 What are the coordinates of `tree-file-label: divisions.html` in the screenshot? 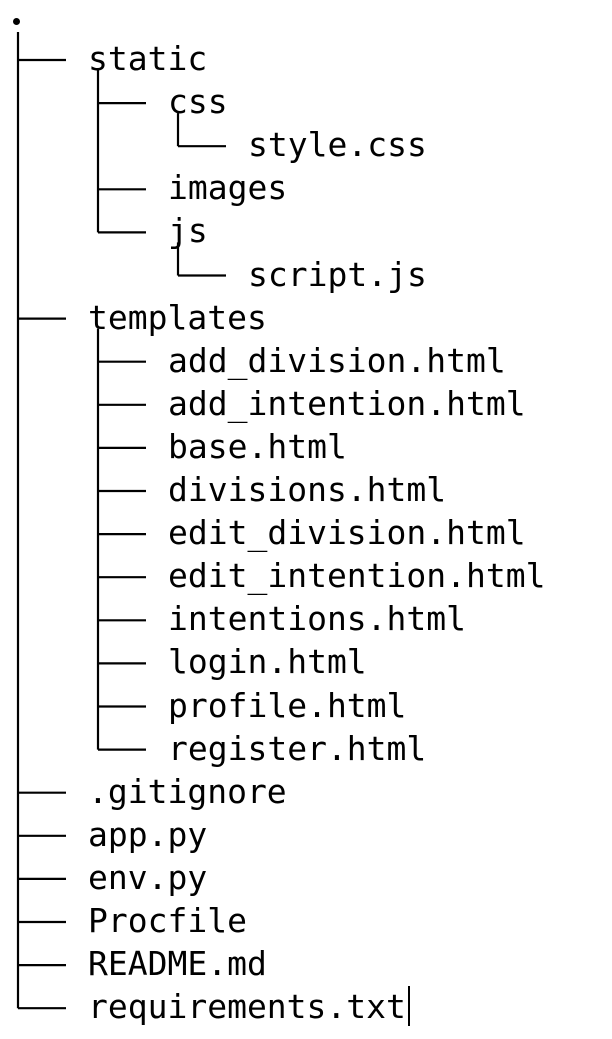 It's located at (307, 489).